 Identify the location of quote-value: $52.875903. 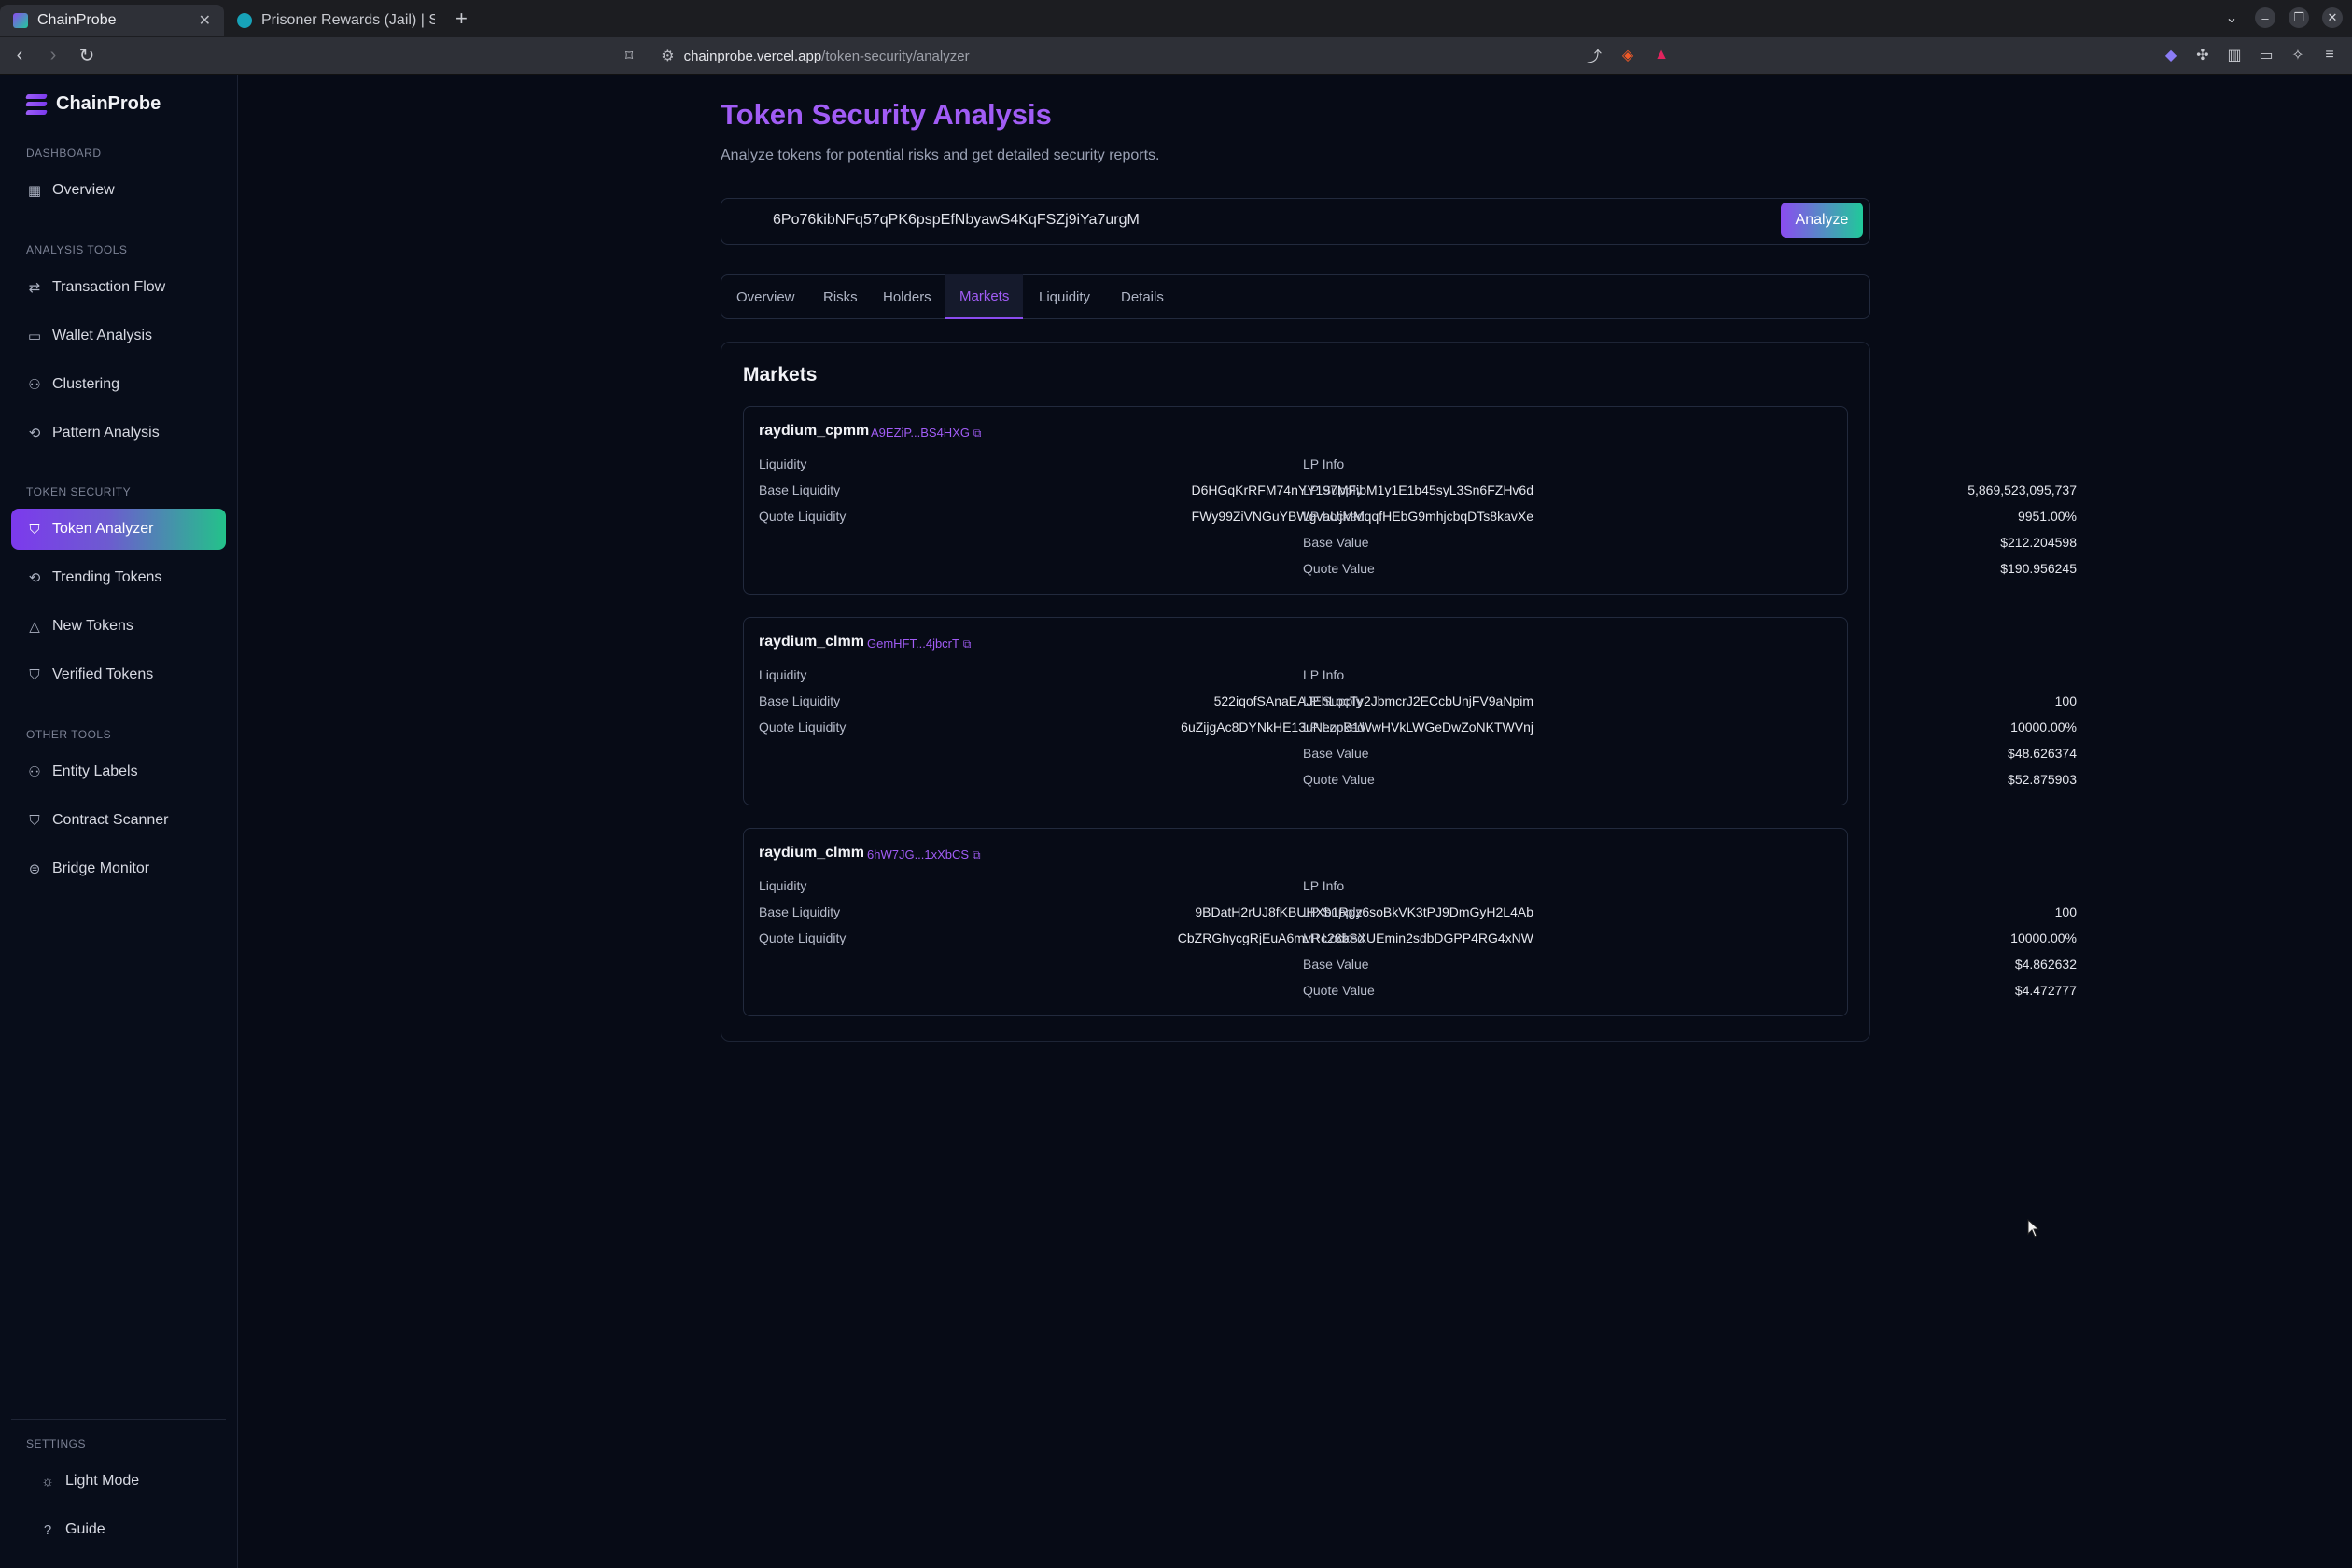
(2042, 779).